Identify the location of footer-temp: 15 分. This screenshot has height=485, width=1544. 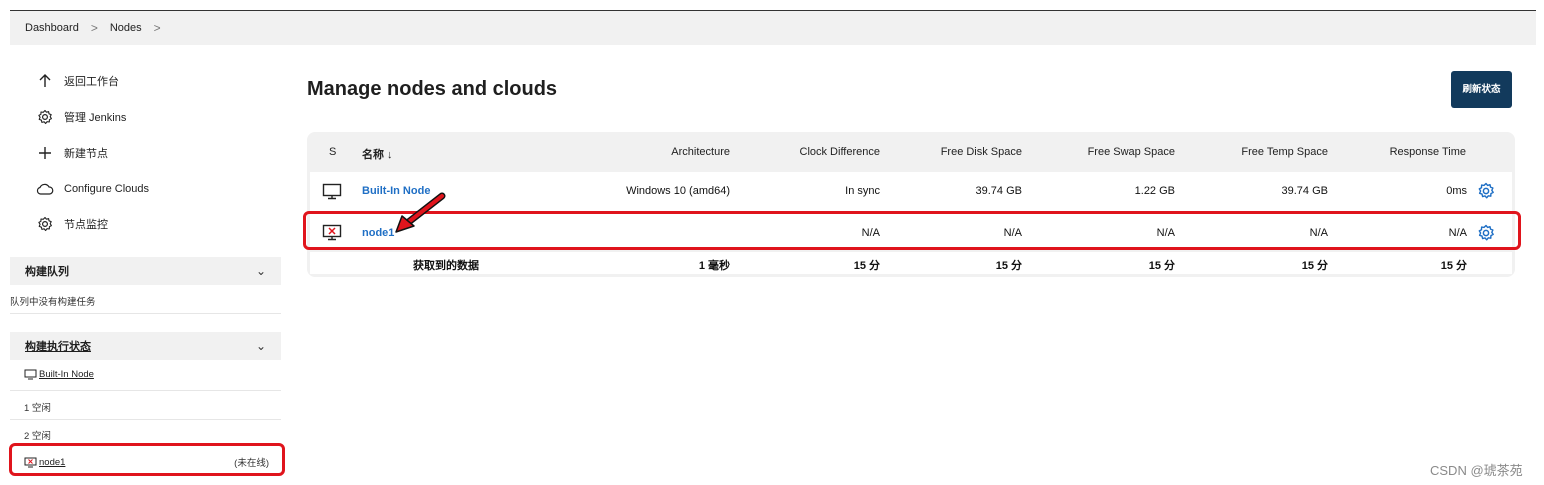
(1314, 266).